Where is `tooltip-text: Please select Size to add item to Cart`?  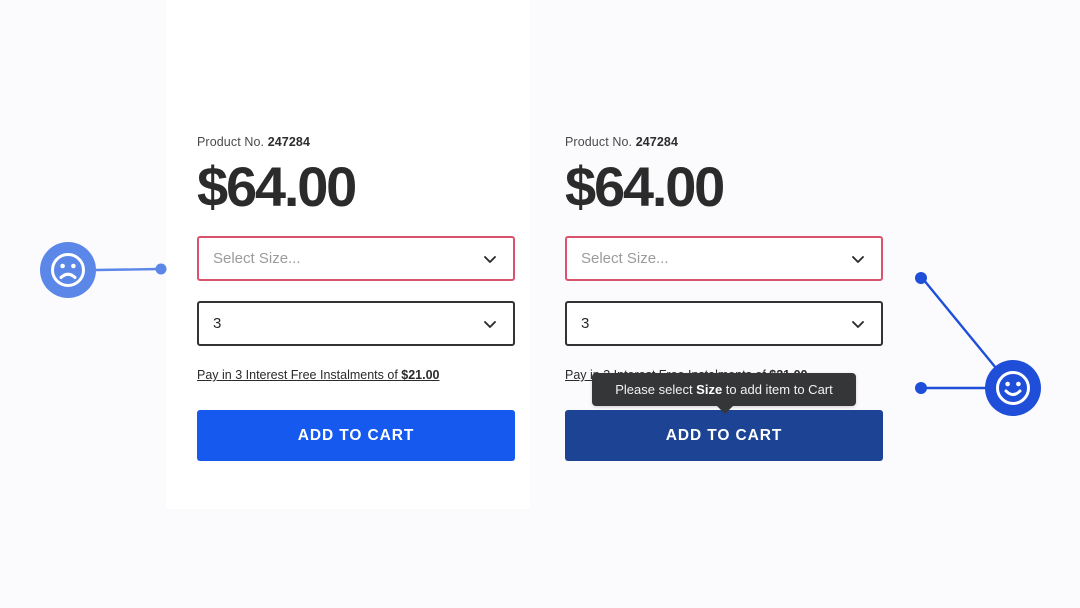 tooltip-text: Please select Size to add item to Cart is located at coordinates (724, 389).